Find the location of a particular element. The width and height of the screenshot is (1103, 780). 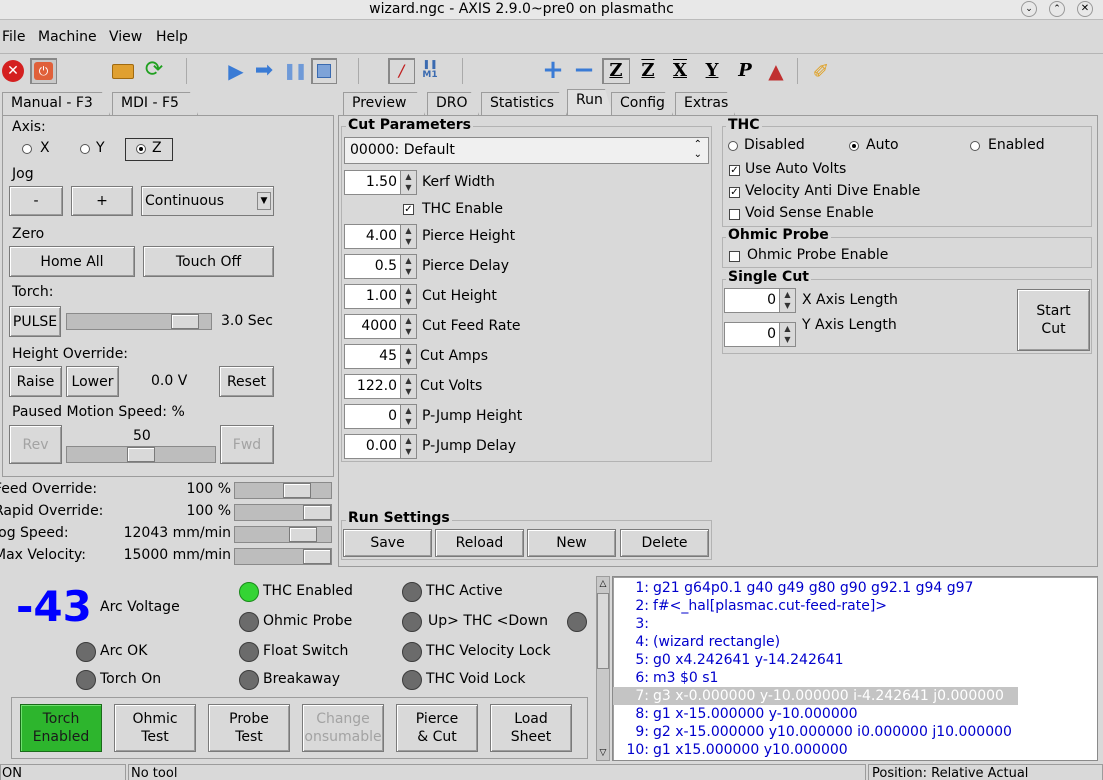

pierce-cut-button: Pierce & Cut is located at coordinates (437, 728).